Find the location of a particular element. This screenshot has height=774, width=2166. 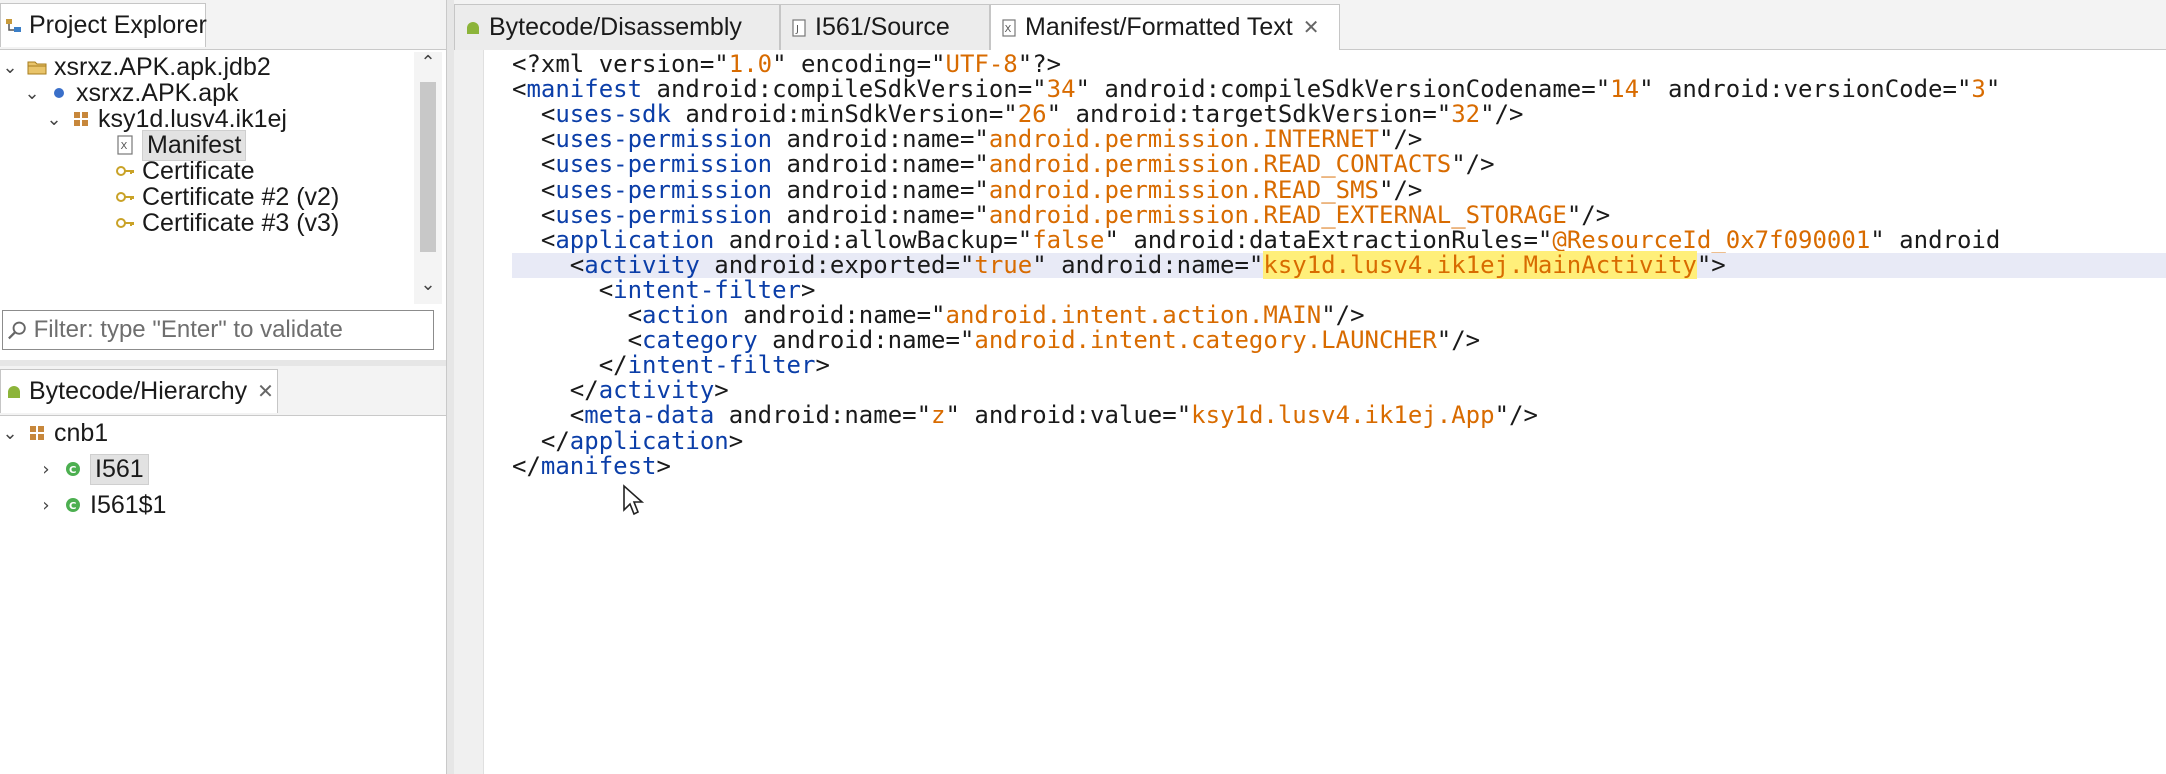

hierarchy-tree: ⌄ cnb1 › C I561 › C I561$1 is located at coordinates (220, 590).